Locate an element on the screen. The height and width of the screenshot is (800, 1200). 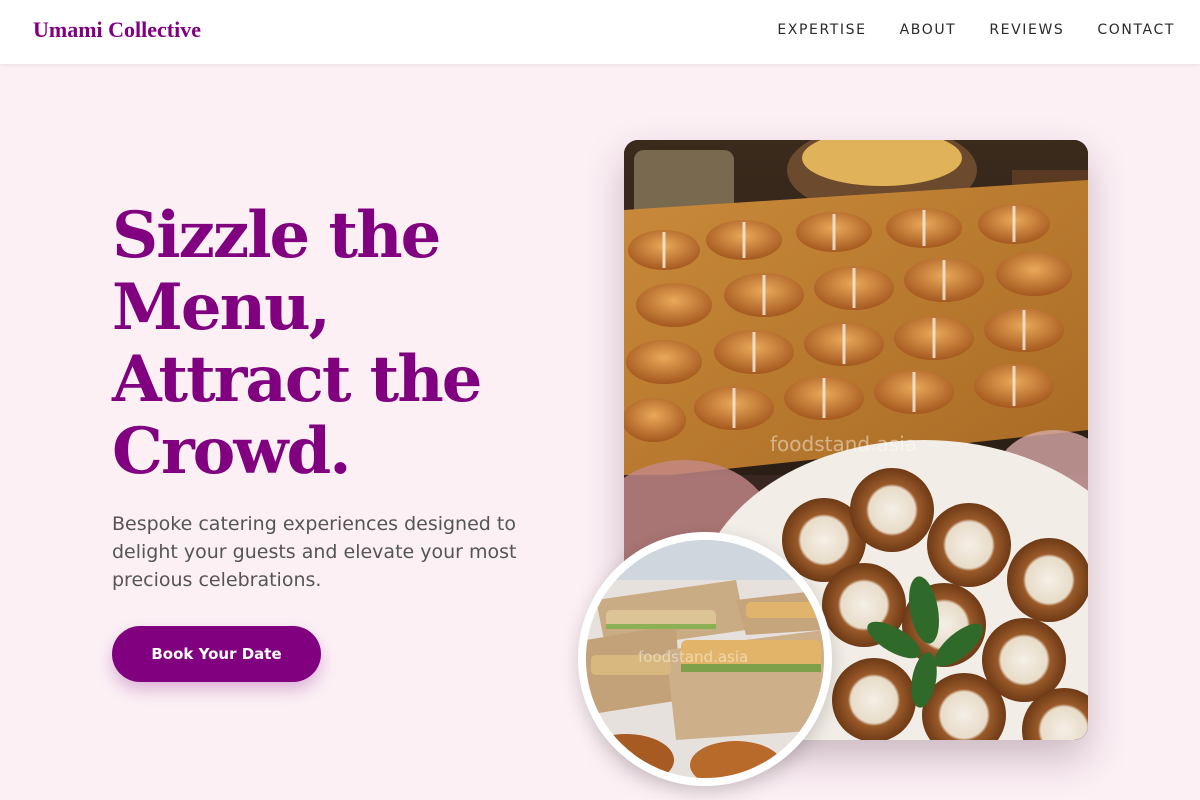
headline-line: Sizzle the is located at coordinates (276, 235).